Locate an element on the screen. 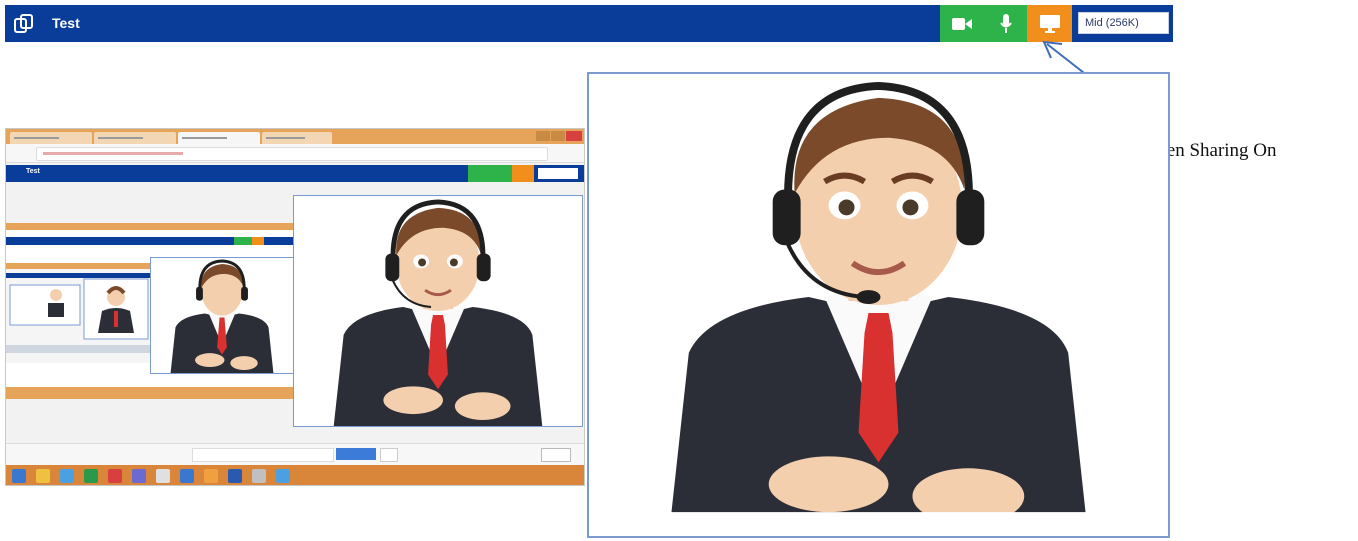 Image resolution: width=1358 pixels, height=541 pixels. screen-share-button is located at coordinates (1049, 23).